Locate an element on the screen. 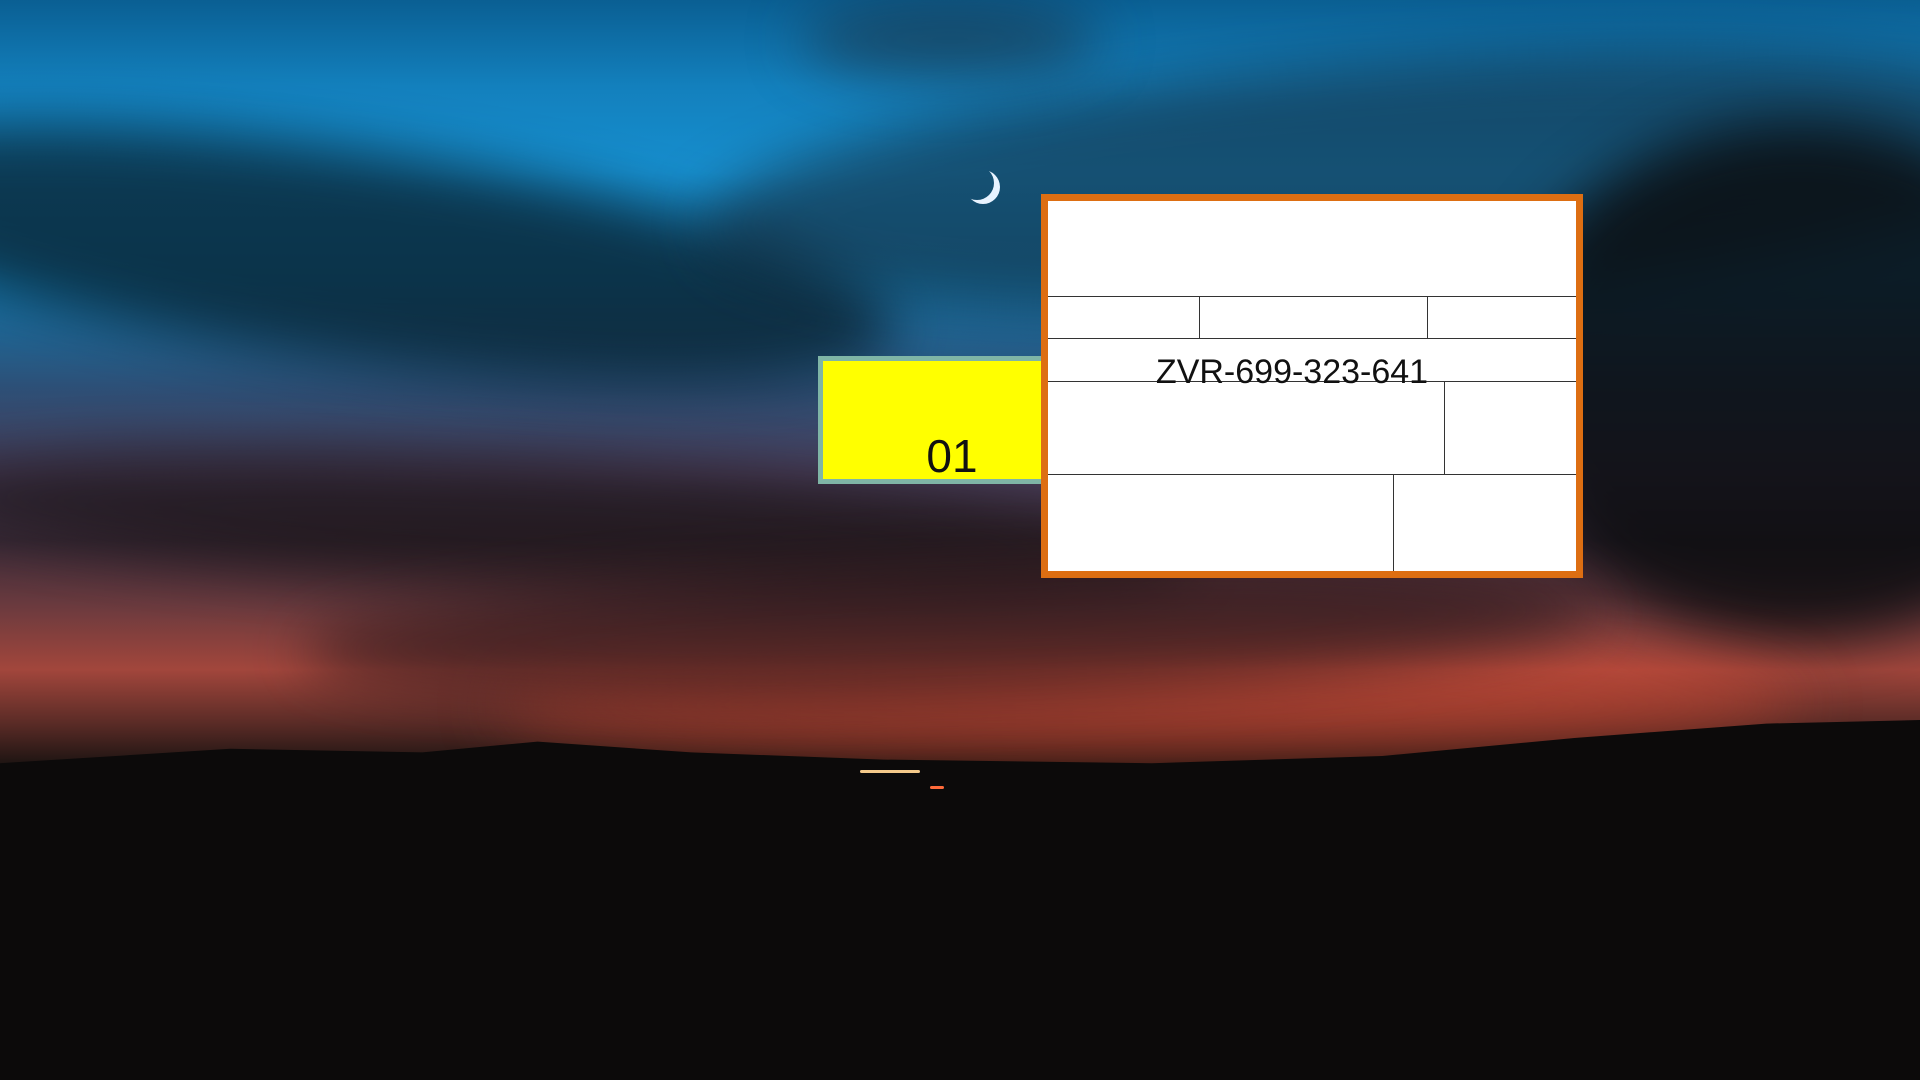 This screenshot has height=1080, width=1920. crescent-moon-icon is located at coordinates (977, 183).